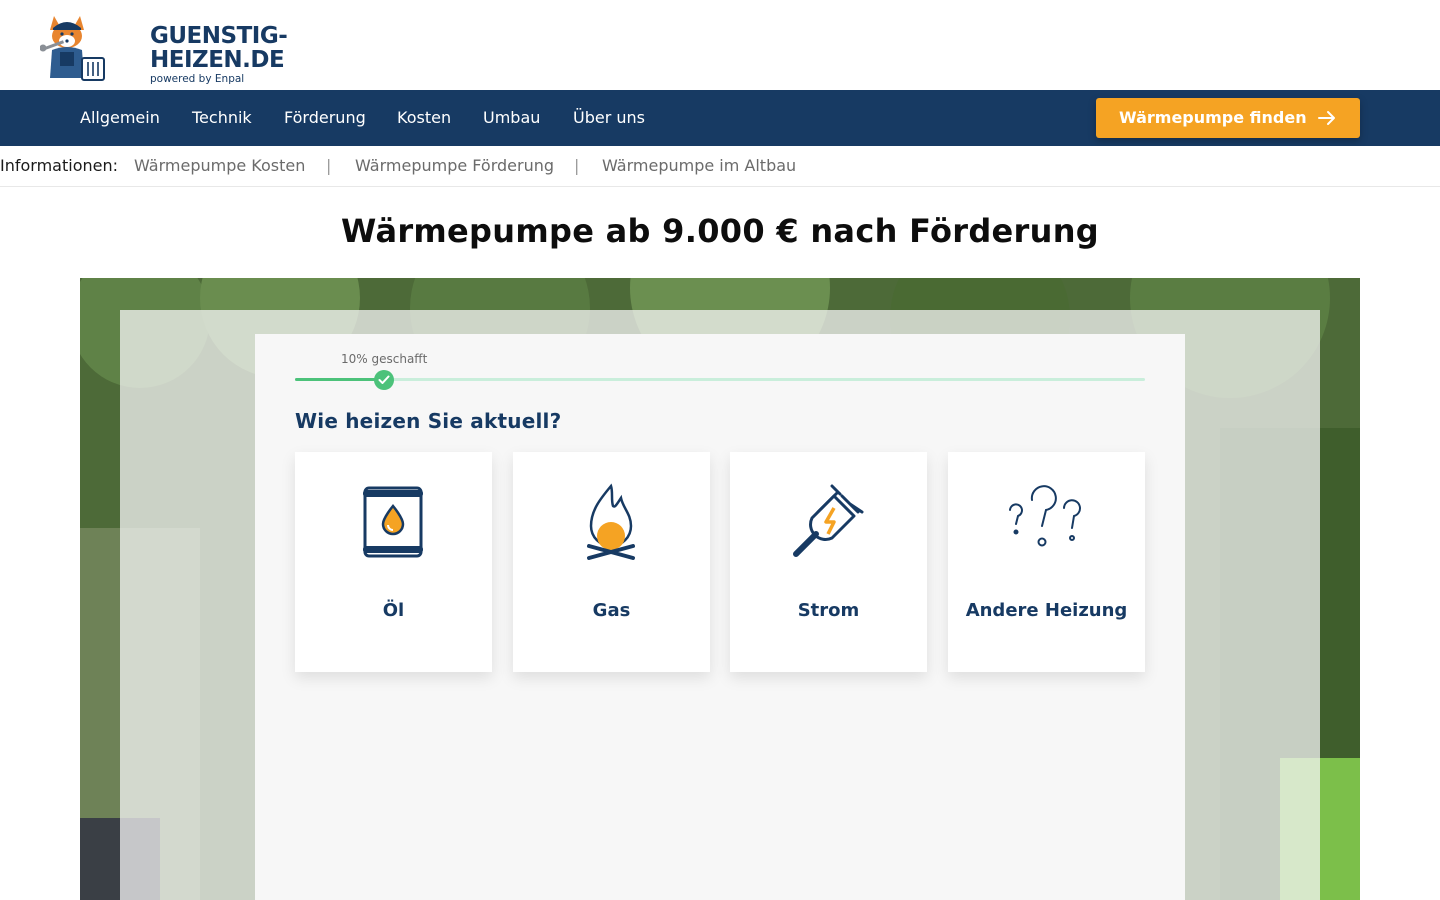 The height and width of the screenshot is (900, 1440). I want to click on check-icon, so click(384, 379).